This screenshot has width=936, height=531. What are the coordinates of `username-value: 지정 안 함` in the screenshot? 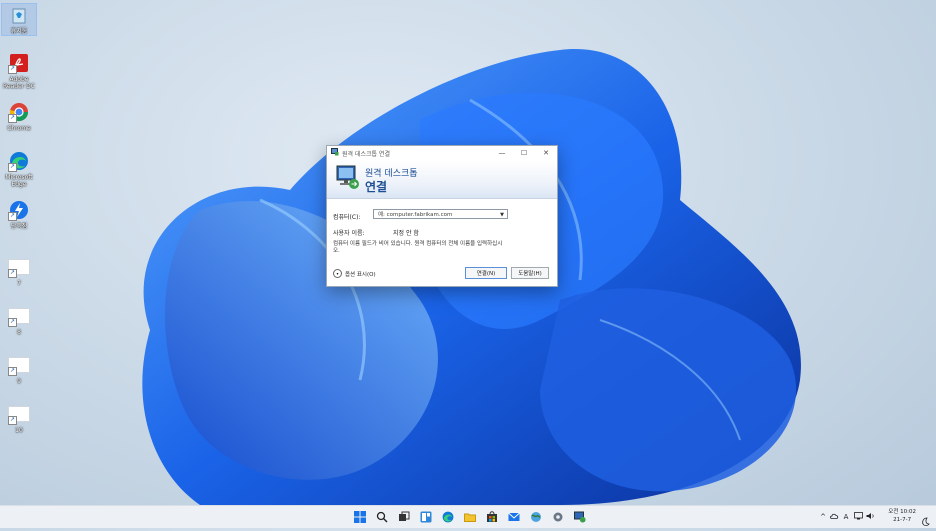 It's located at (406, 233).